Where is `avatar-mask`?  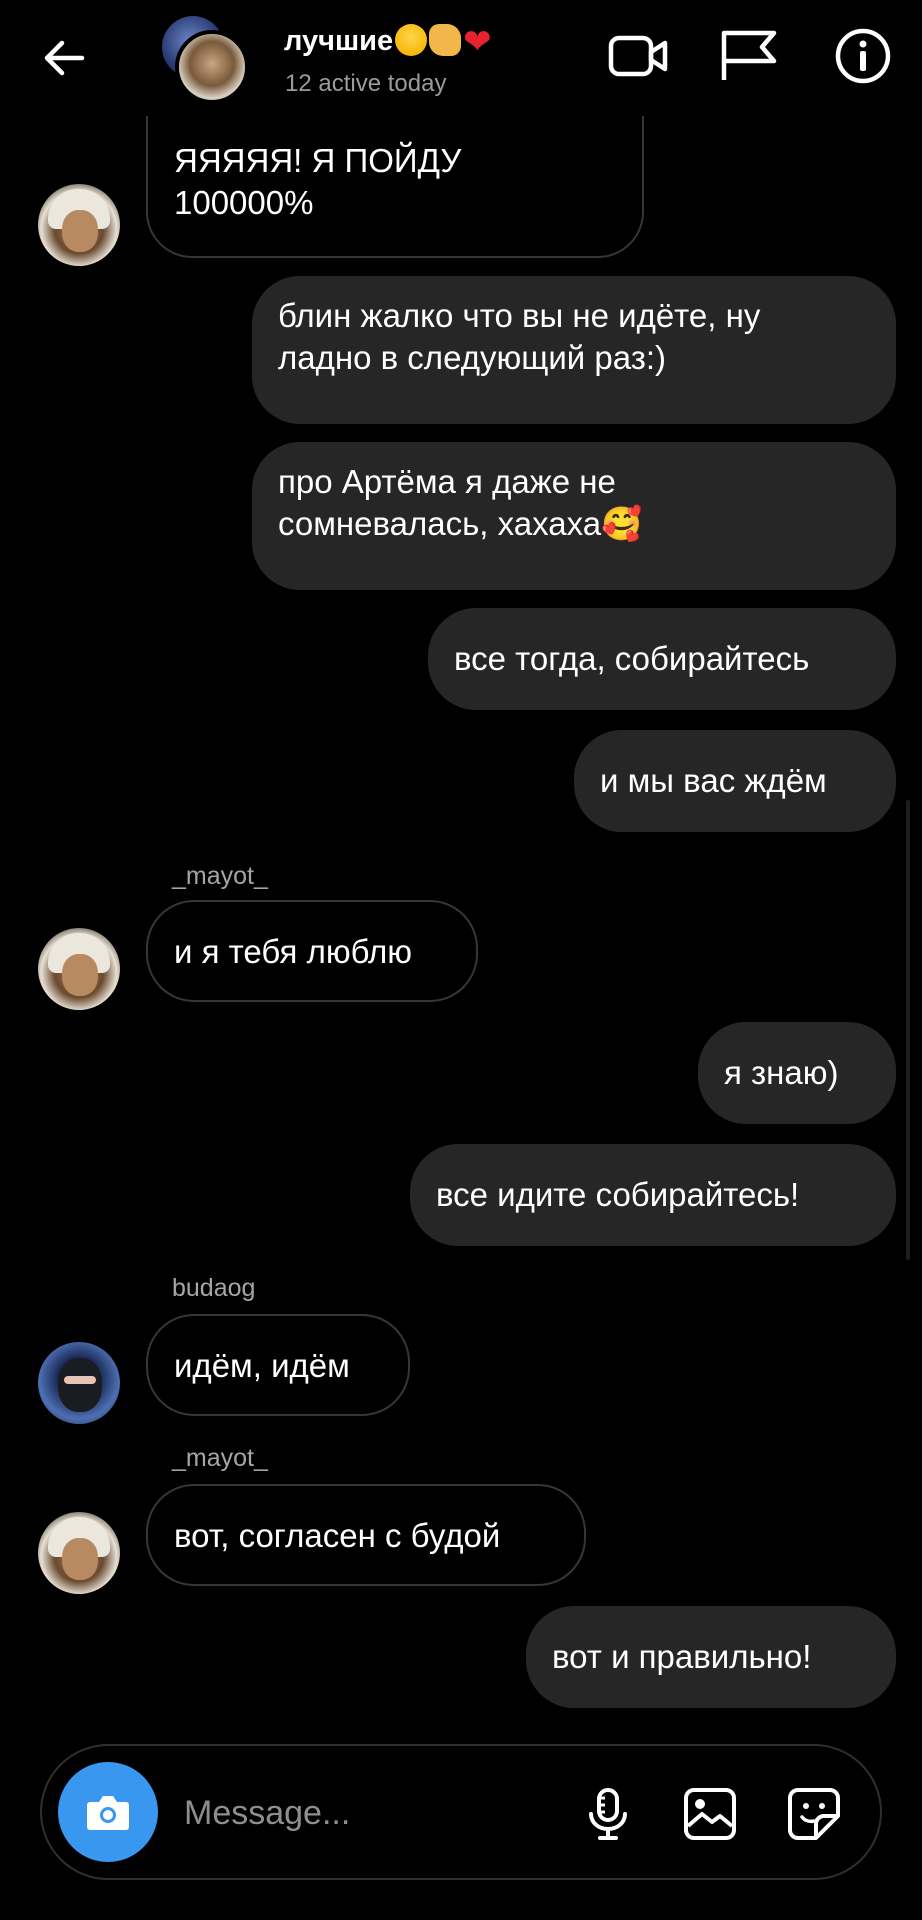 avatar-mask is located at coordinates (80, 1385).